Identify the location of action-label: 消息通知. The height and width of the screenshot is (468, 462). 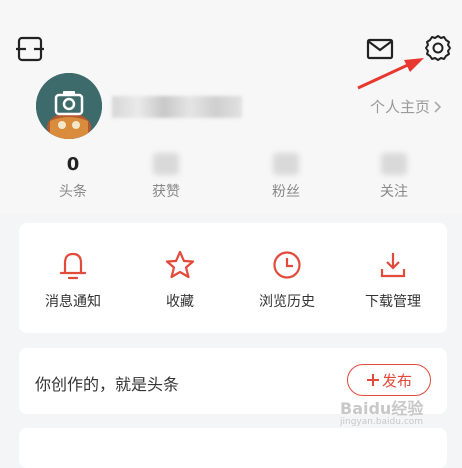
(73, 302).